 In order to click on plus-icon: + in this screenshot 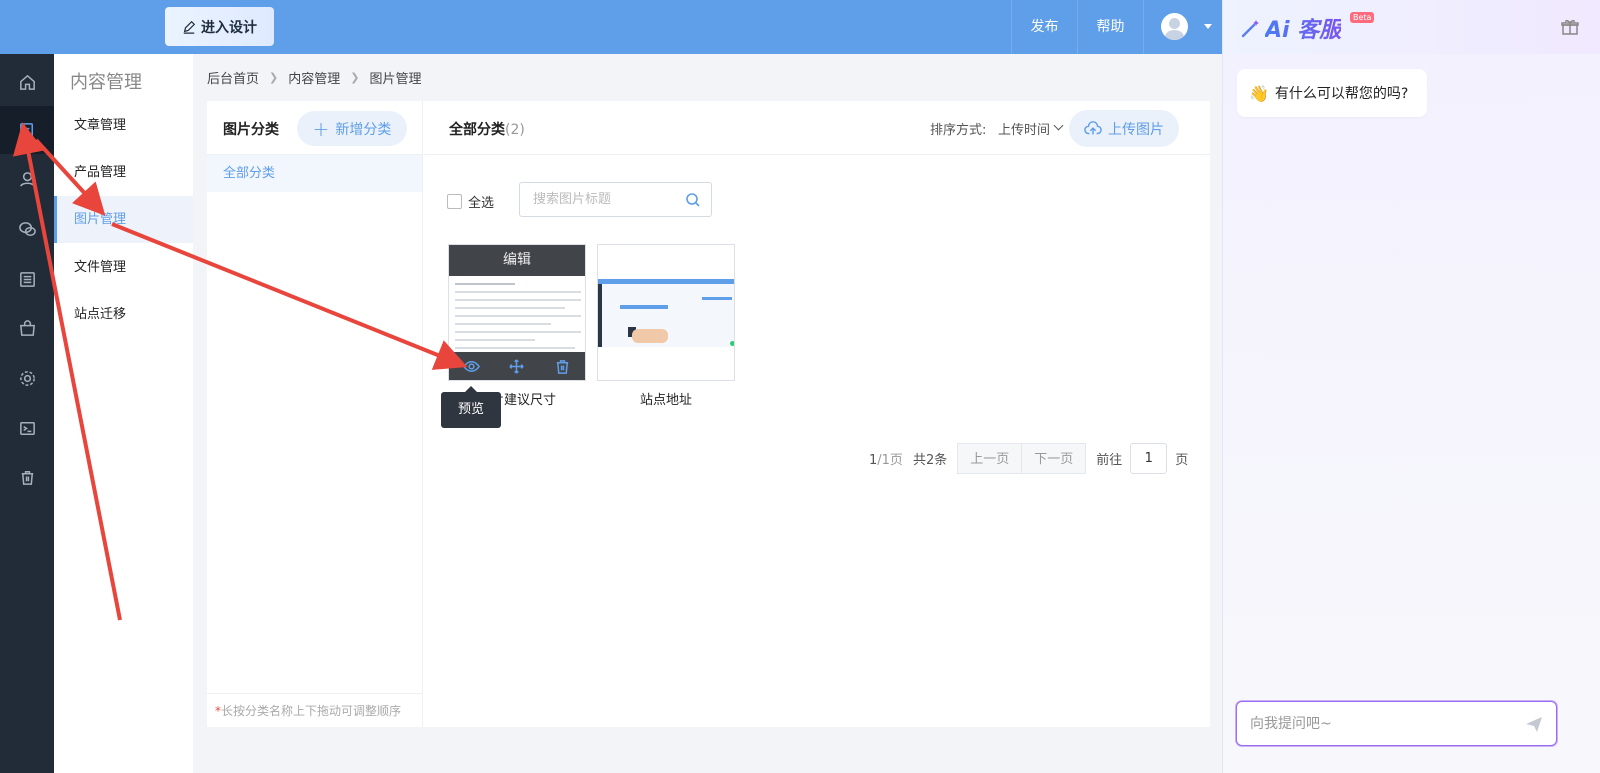, I will do `click(321, 128)`.